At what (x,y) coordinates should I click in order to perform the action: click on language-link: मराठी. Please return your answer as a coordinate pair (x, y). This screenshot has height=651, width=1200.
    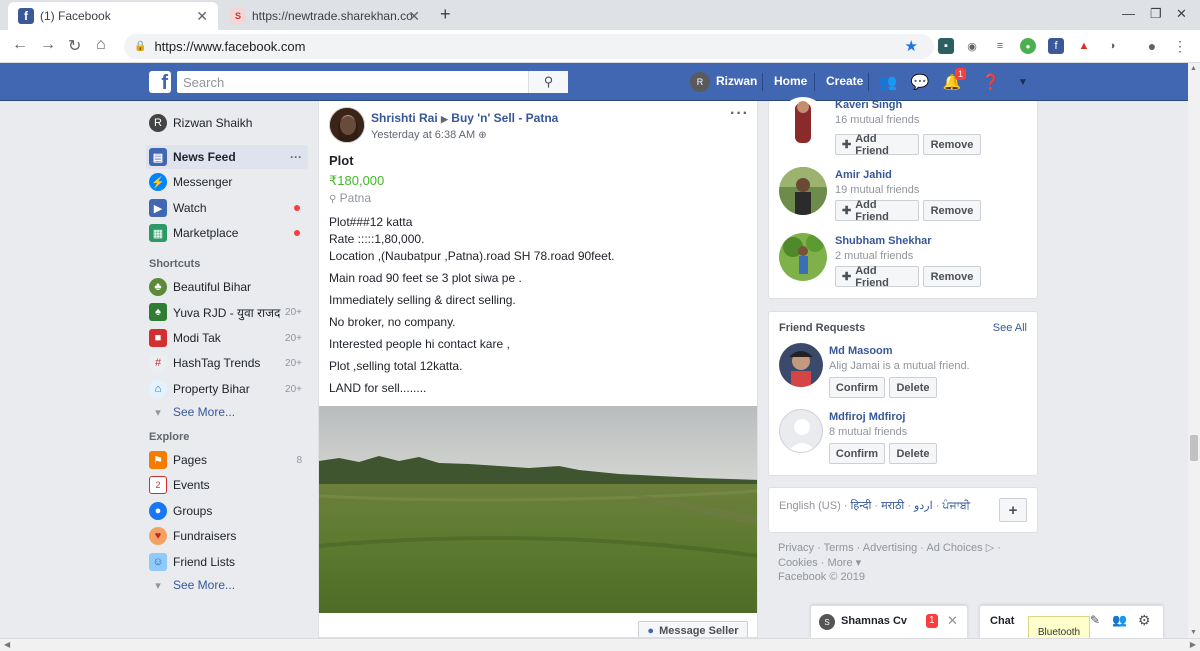
    Looking at the image, I should click on (892, 506).